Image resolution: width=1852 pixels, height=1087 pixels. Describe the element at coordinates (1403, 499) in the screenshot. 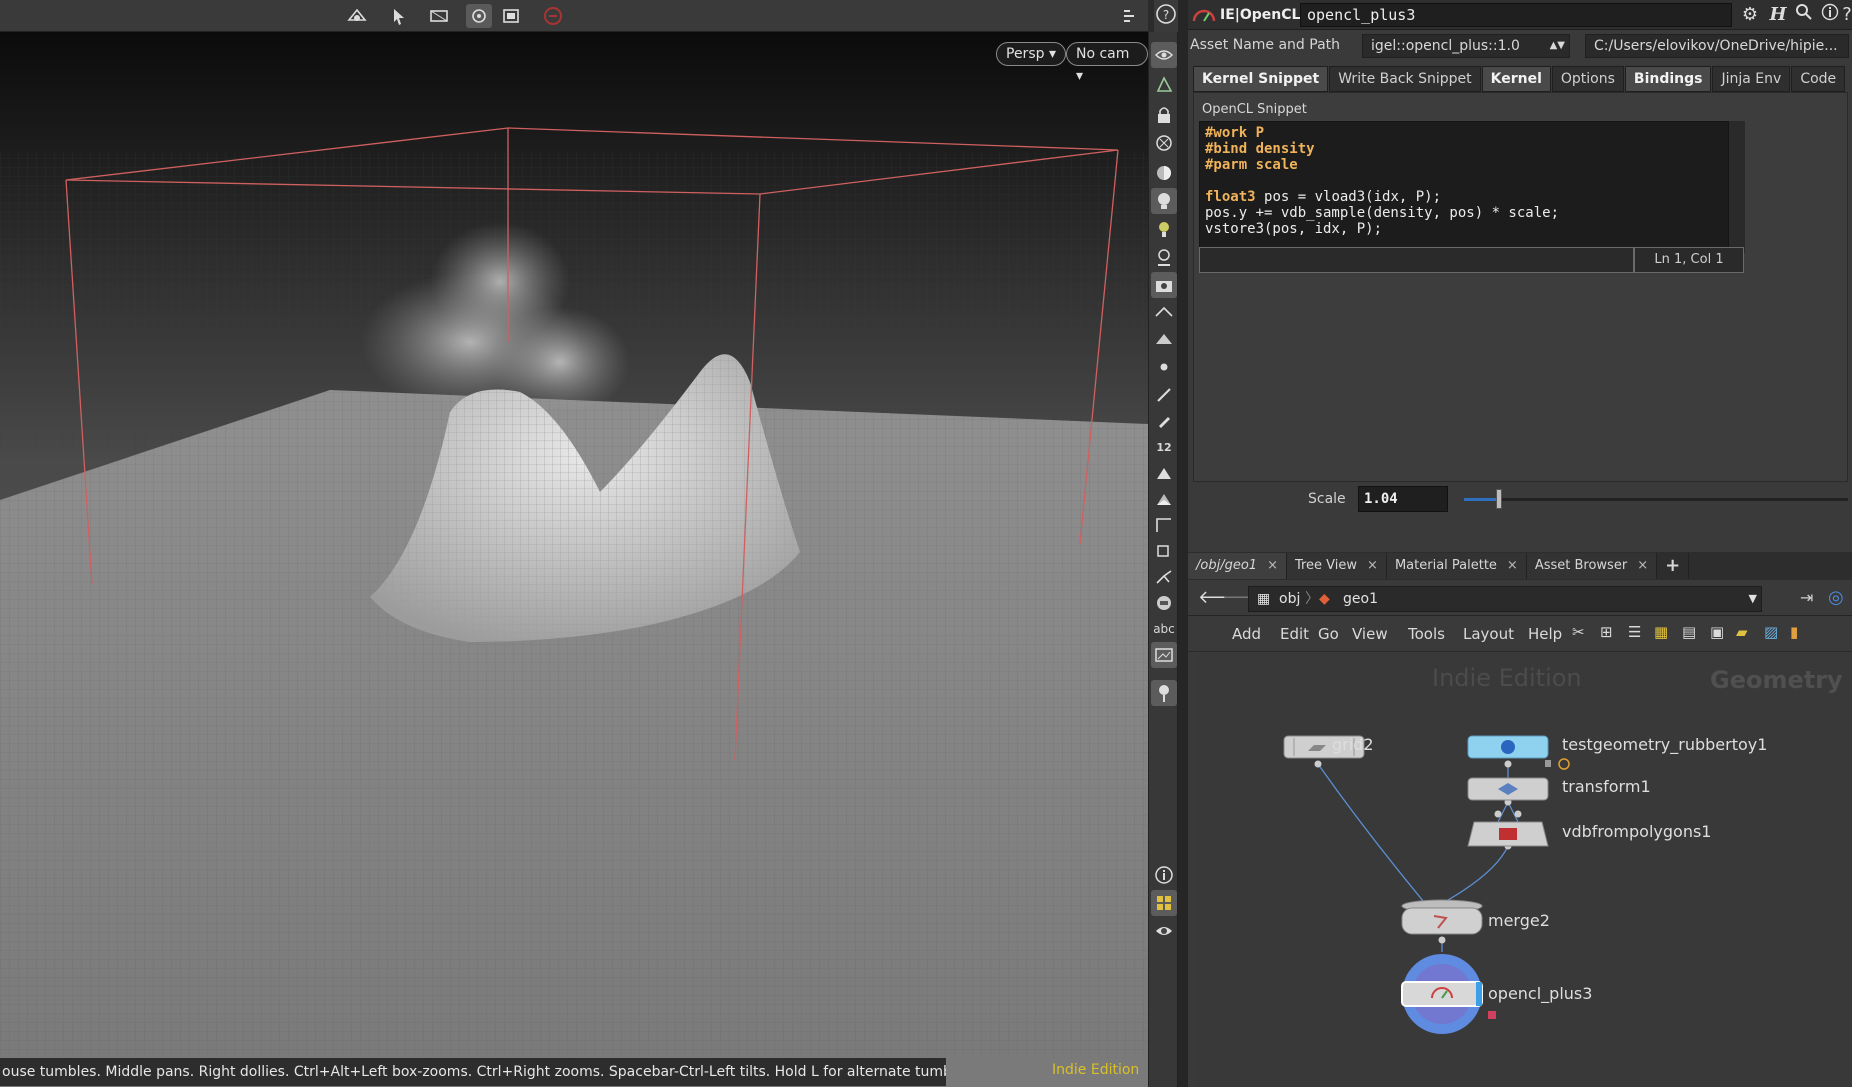

I see `scale-input: 1.04` at that location.